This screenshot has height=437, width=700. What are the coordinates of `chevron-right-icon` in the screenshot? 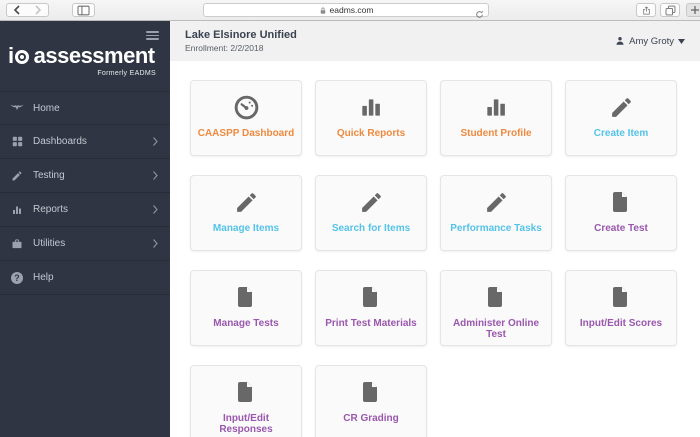 It's located at (37, 10).